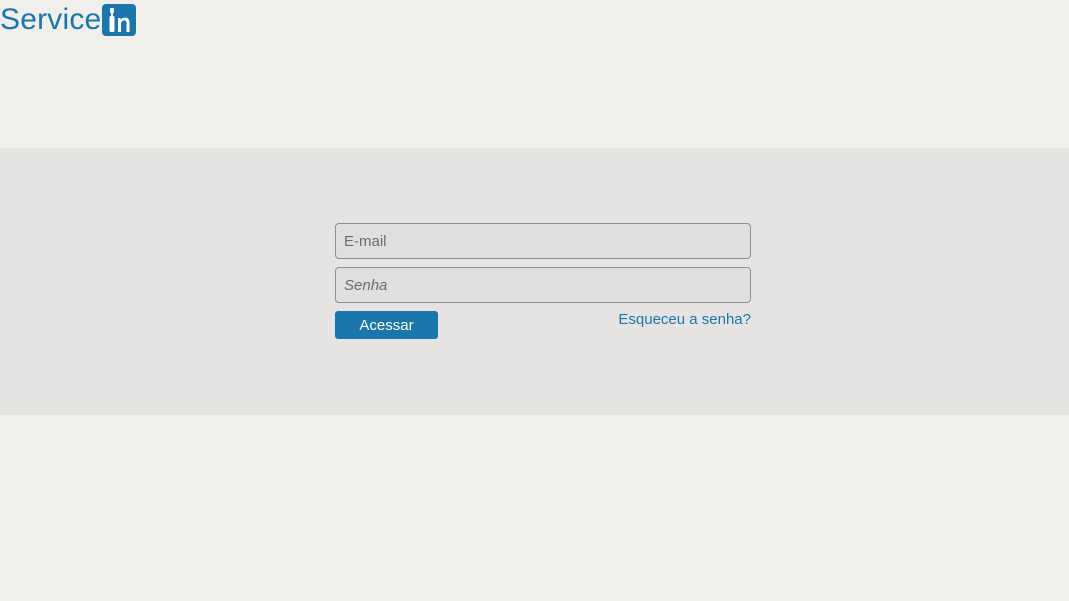 This screenshot has height=601, width=1069. I want to click on form-actions: Acessar Esqueceu a senha?, so click(543, 325).